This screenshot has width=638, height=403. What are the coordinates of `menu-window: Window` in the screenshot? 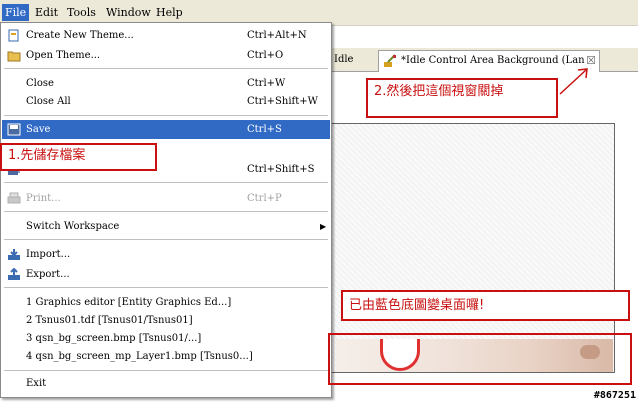 It's located at (128, 12).